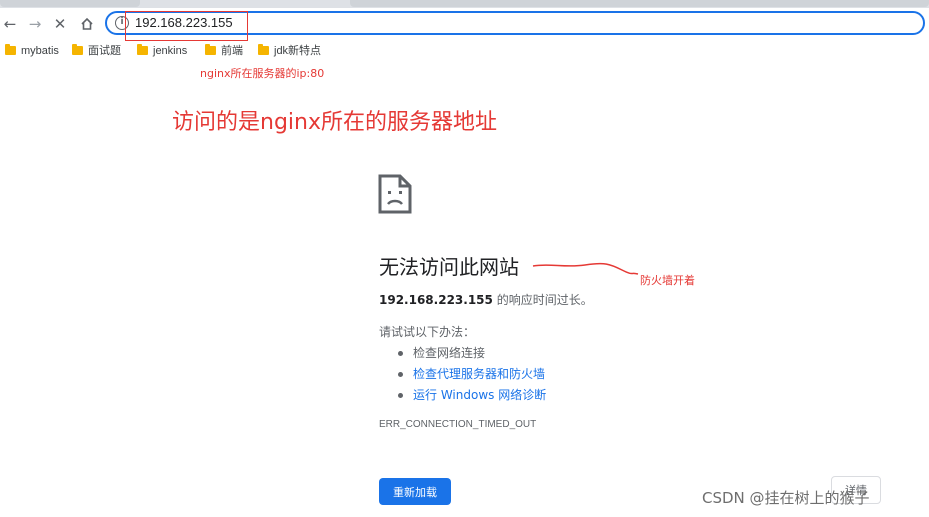 The image size is (929, 517). What do you see at coordinates (472, 353) in the screenshot?
I see `suggestion-check-network: 检查网络连接` at bounding box center [472, 353].